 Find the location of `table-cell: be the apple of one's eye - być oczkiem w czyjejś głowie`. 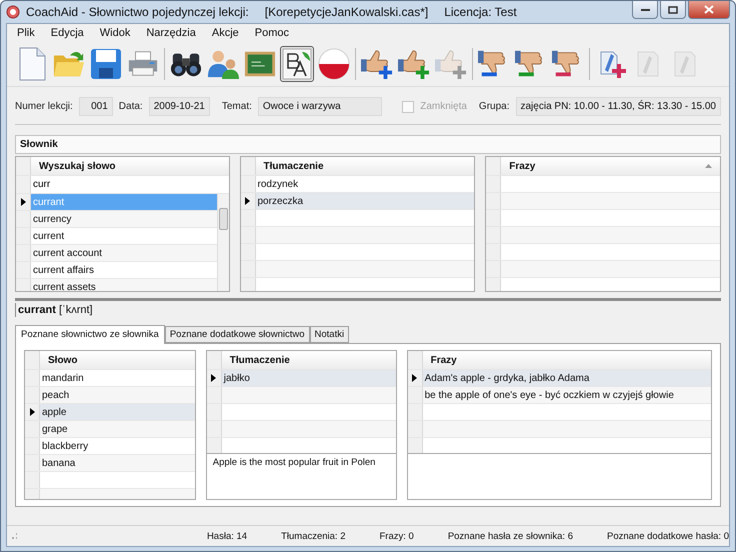

table-cell: be the apple of one's eye - być oczkiem w czyjejś głowie is located at coordinates (566, 395).